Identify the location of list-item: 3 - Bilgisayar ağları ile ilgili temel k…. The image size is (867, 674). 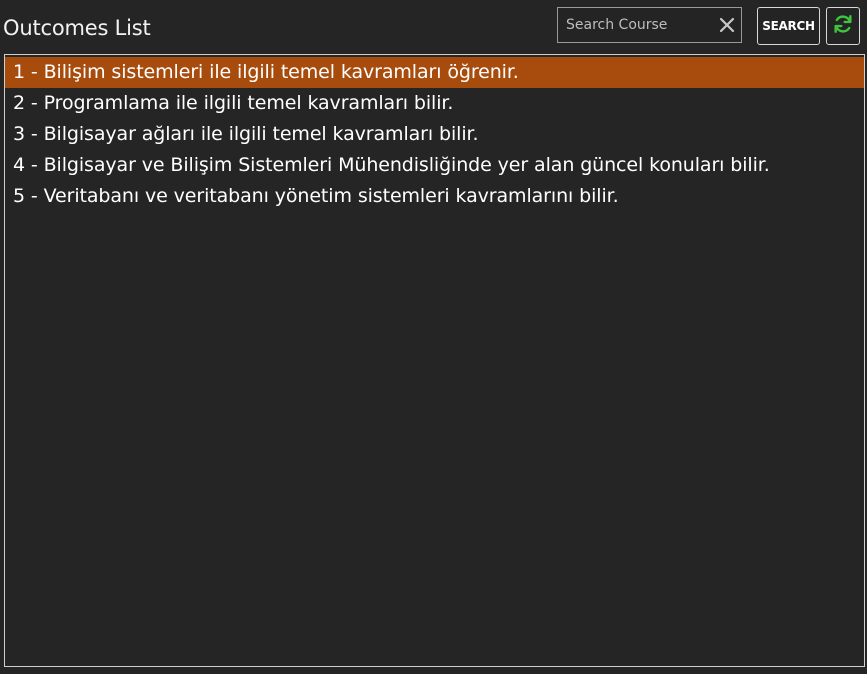
(434, 134).